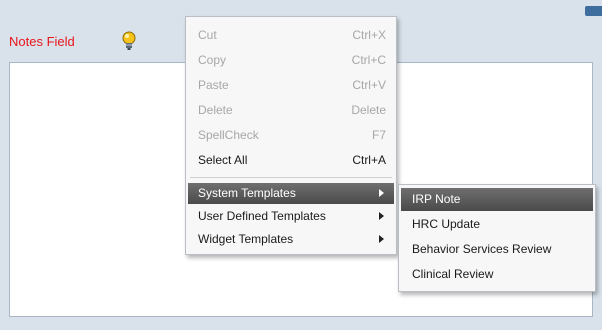 The image size is (602, 330). I want to click on menu-item-label: Paste, so click(213, 85).